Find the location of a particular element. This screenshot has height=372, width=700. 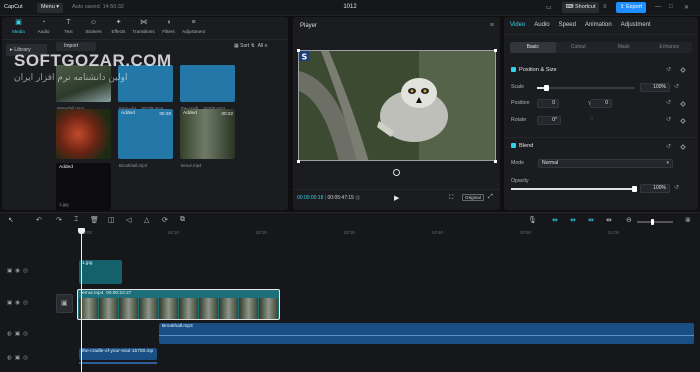

blend-mode-select: Normal ▾ is located at coordinates (605, 163).